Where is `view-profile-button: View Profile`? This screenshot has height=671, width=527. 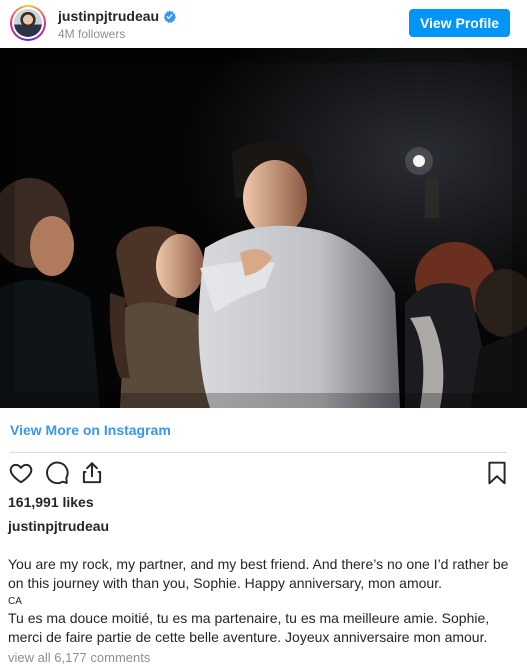 view-profile-button: View Profile is located at coordinates (459, 23).